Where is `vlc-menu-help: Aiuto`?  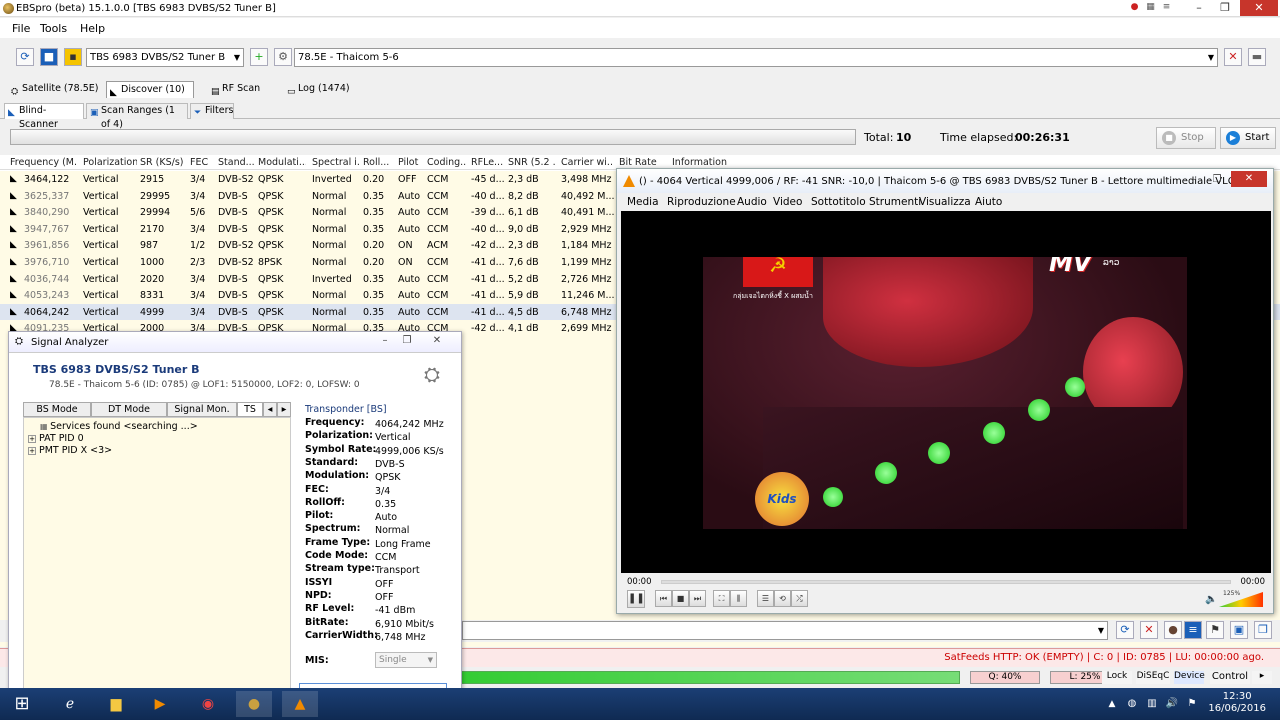
vlc-menu-help: Aiuto is located at coordinates (988, 202).